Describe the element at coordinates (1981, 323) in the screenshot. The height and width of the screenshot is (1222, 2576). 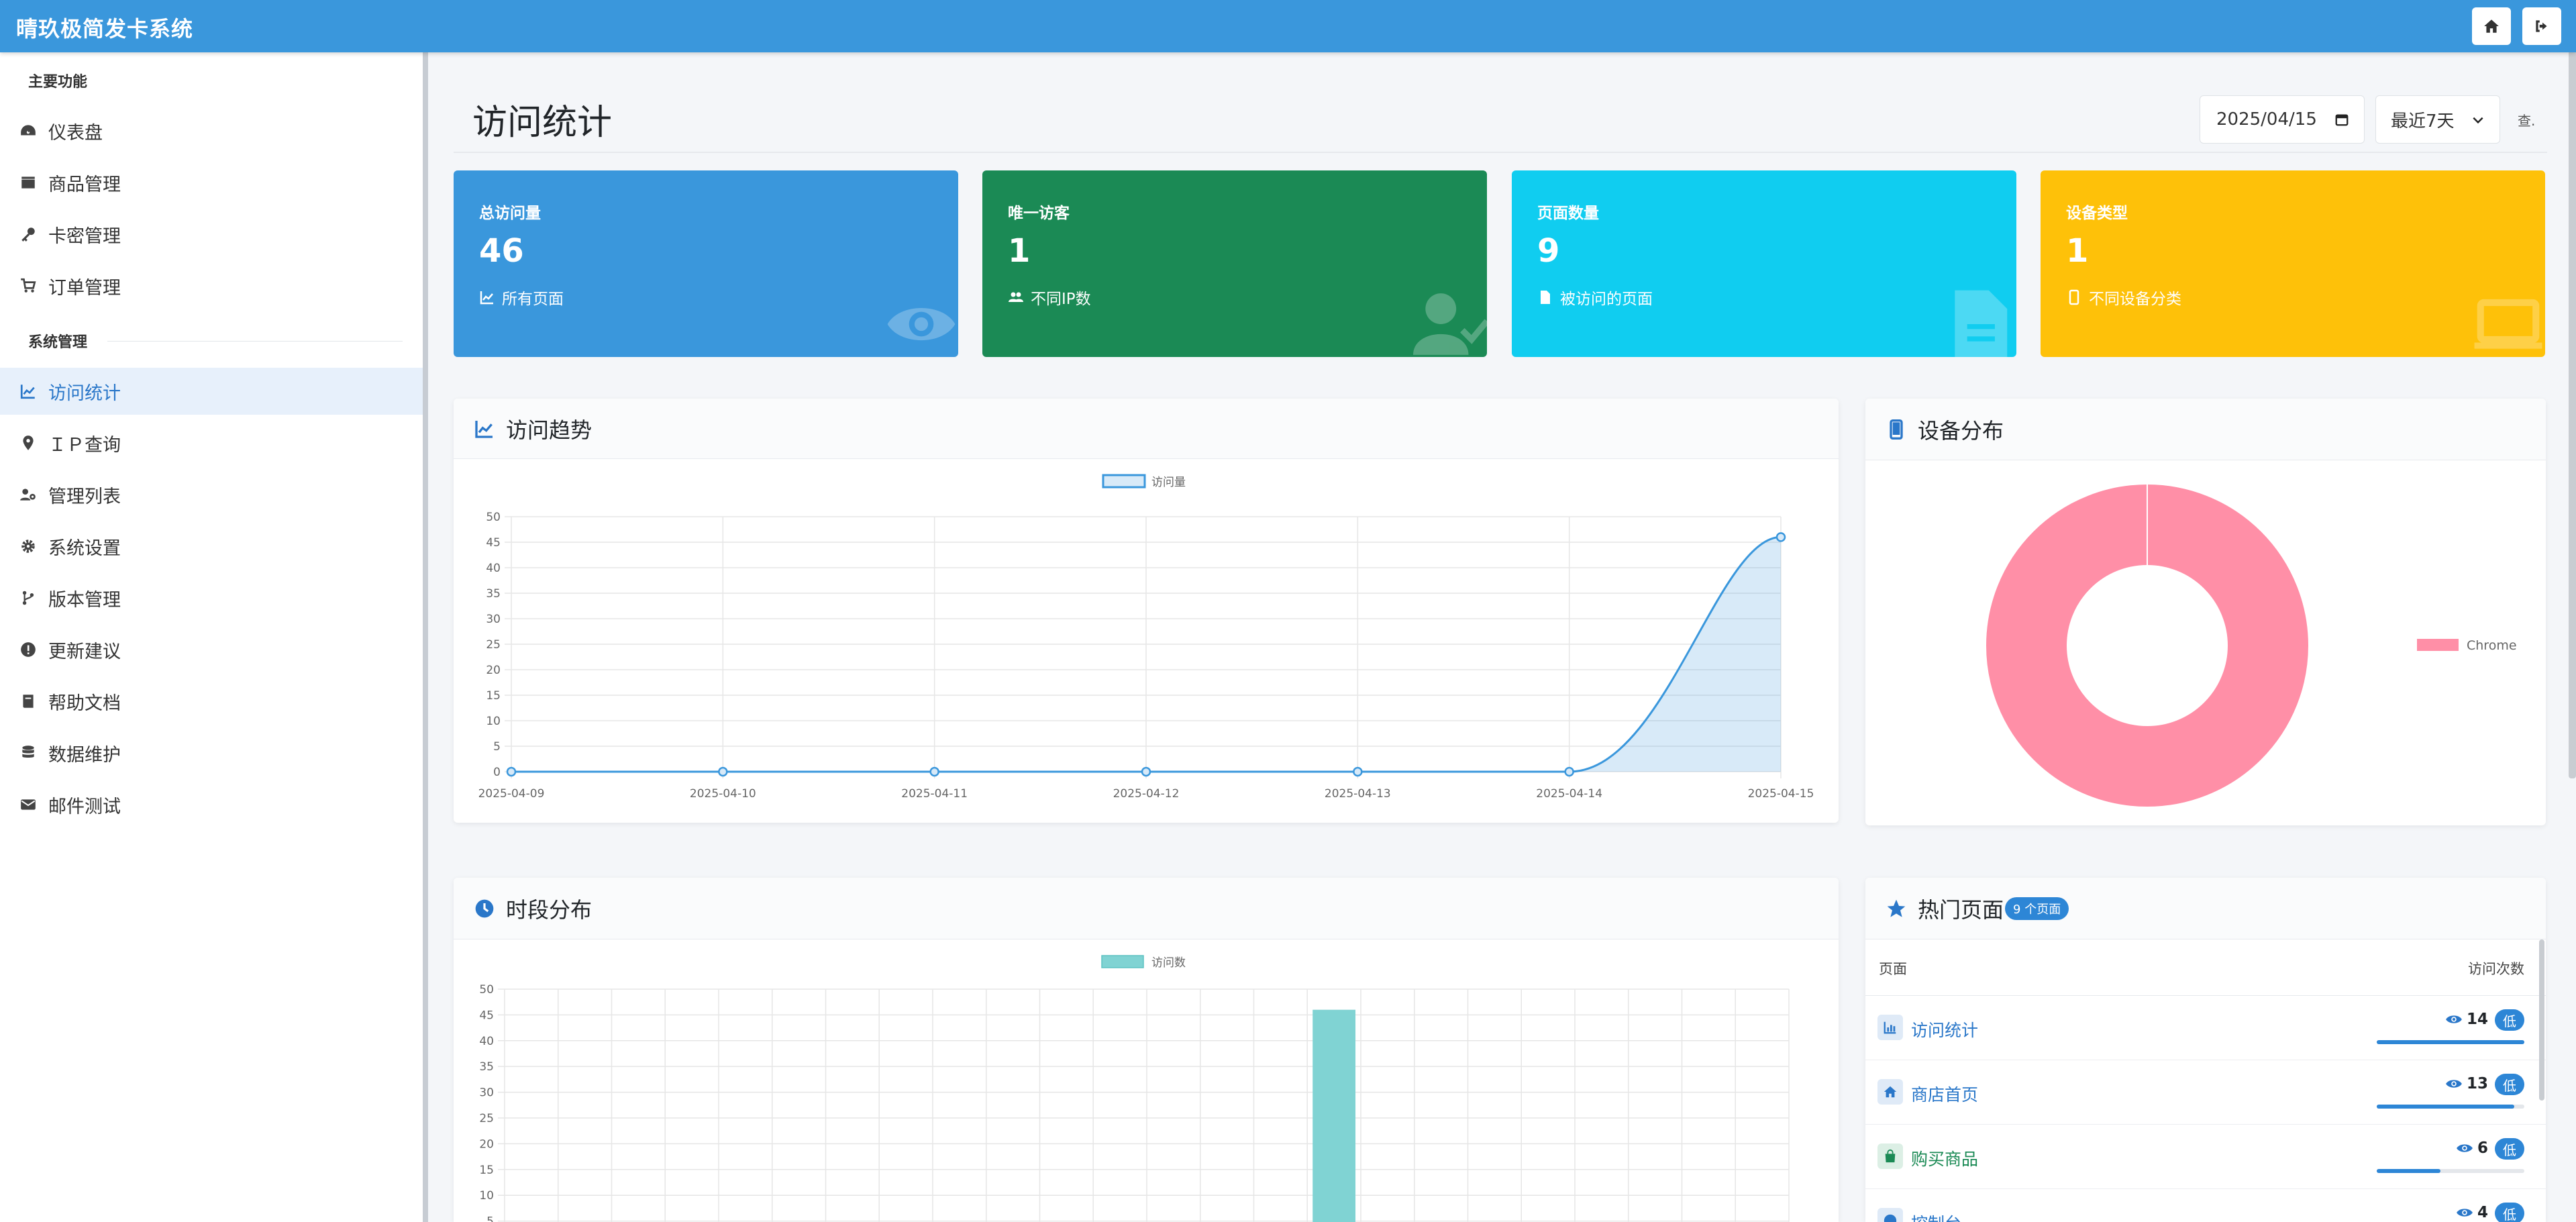
I see `file-icon` at that location.